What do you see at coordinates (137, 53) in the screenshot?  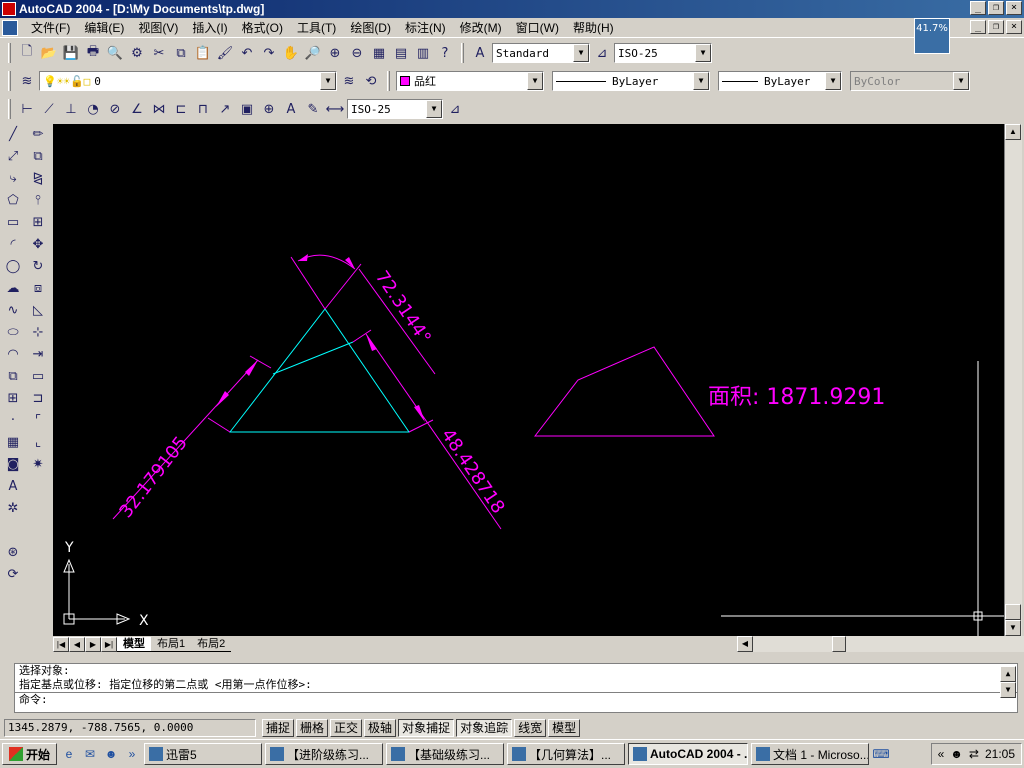 I see `publish-icon: ⚙` at bounding box center [137, 53].